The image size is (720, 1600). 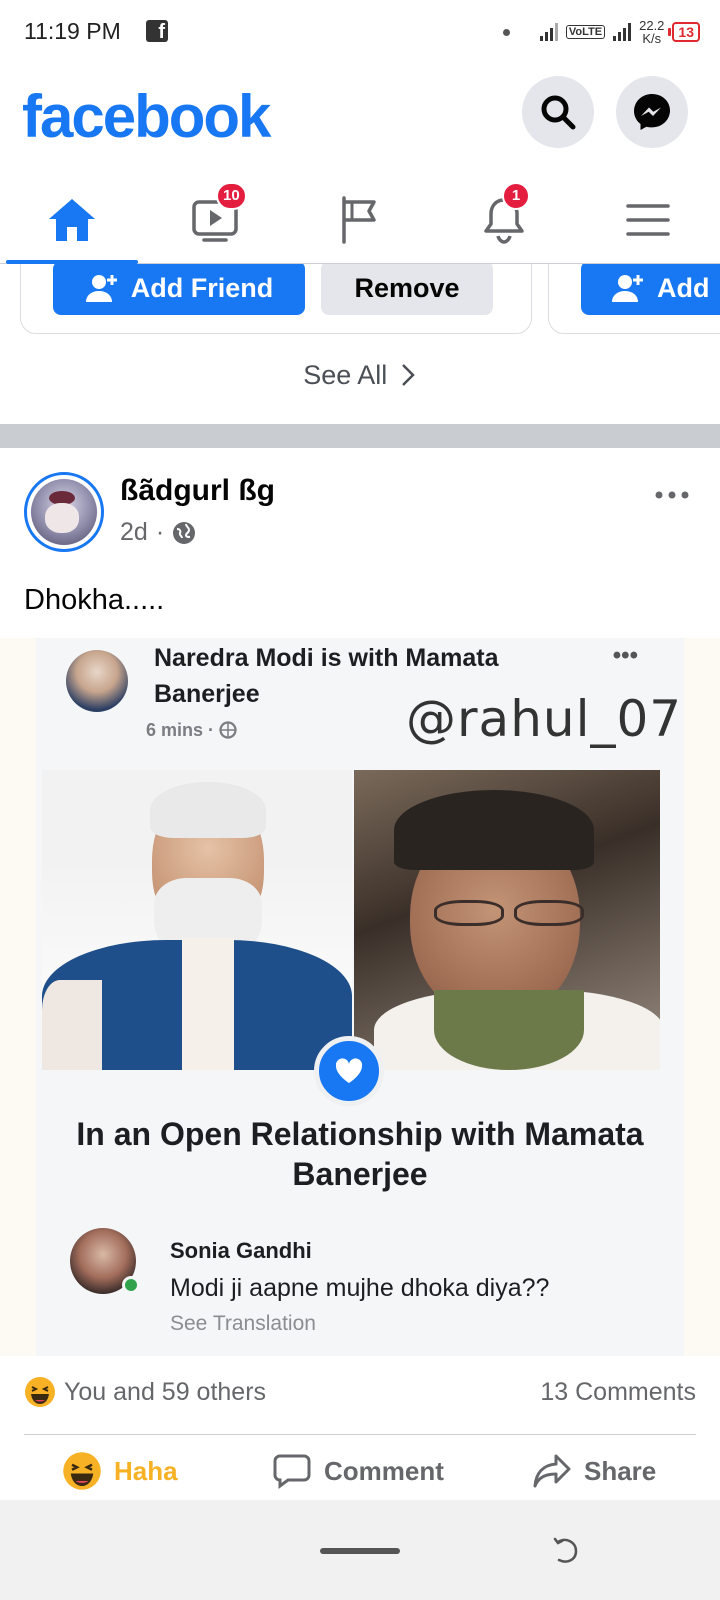 I want to click on search-icon, so click(x=558, y=112).